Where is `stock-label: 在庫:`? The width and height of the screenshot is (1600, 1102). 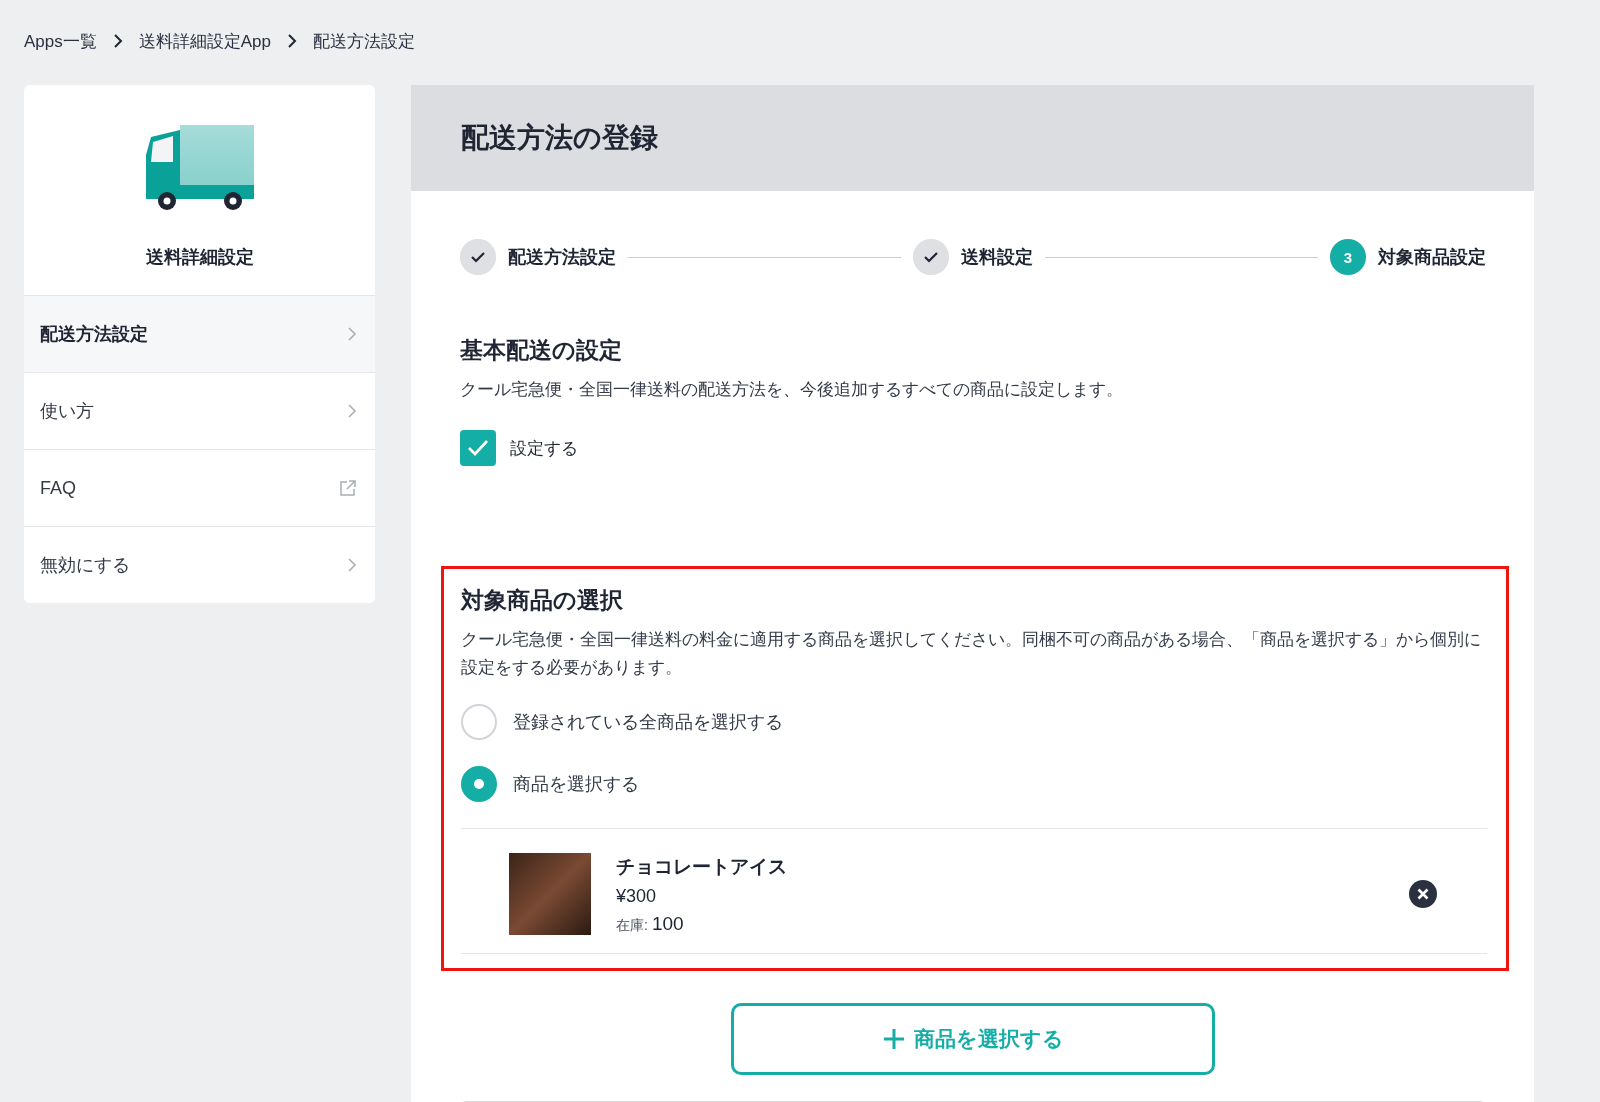 stock-label: 在庫: is located at coordinates (632, 925).